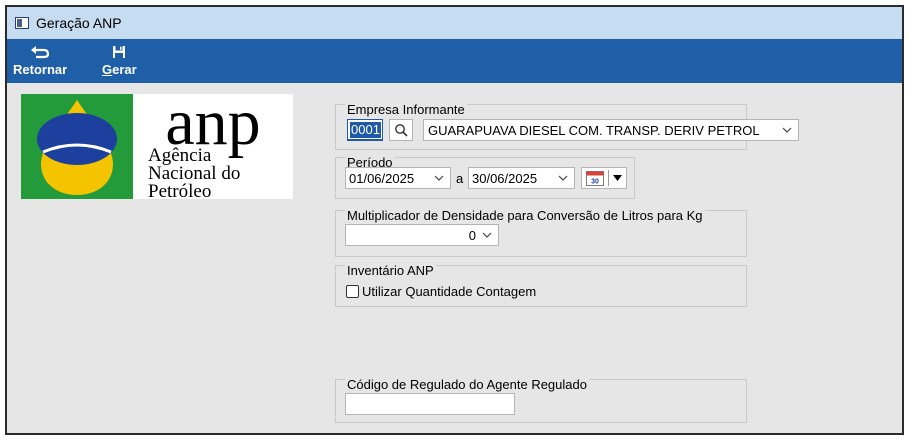 This screenshot has width=909, height=440. I want to click on densidade-value: 0, so click(472, 235).